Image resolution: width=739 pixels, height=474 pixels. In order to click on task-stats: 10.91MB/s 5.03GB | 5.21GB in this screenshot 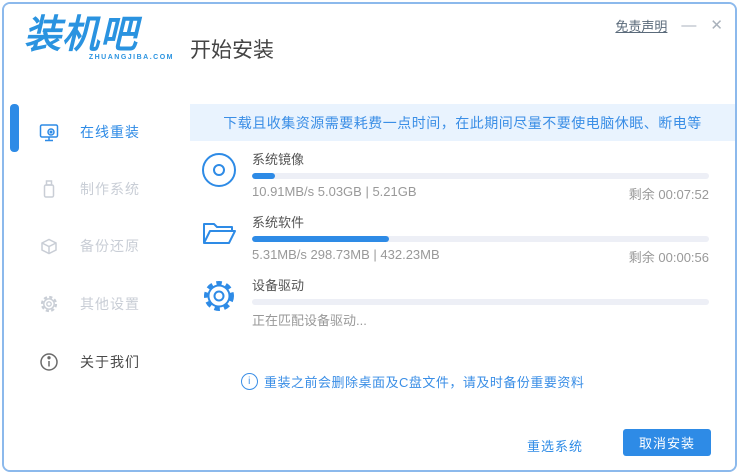, I will do `click(334, 191)`.